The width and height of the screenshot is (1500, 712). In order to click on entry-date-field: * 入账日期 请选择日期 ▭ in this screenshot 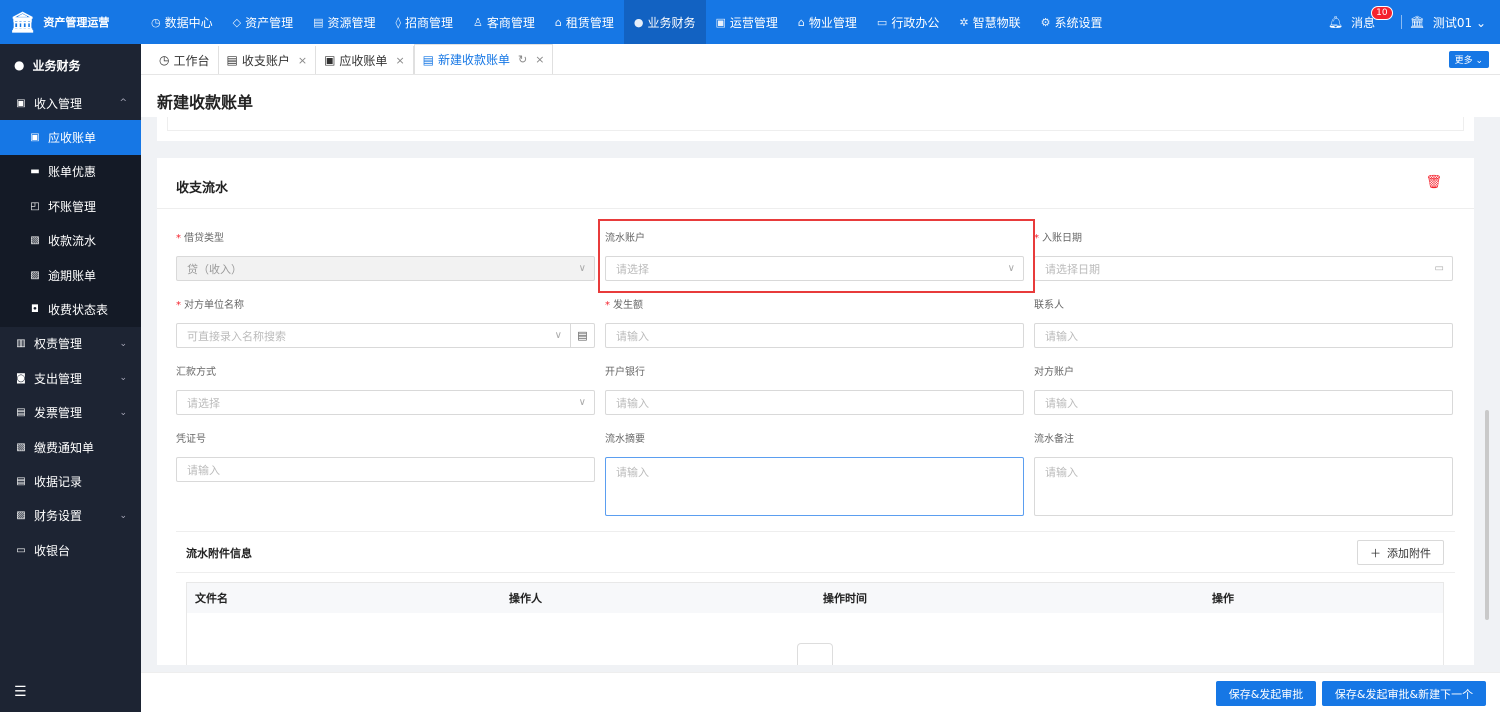, I will do `click(1243, 256)`.